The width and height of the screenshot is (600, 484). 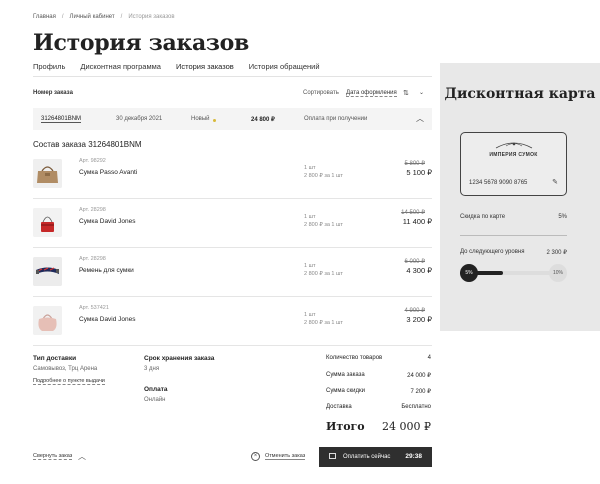 What do you see at coordinates (406, 426) in the screenshot?
I see `total-value: 24 000 ₽` at bounding box center [406, 426].